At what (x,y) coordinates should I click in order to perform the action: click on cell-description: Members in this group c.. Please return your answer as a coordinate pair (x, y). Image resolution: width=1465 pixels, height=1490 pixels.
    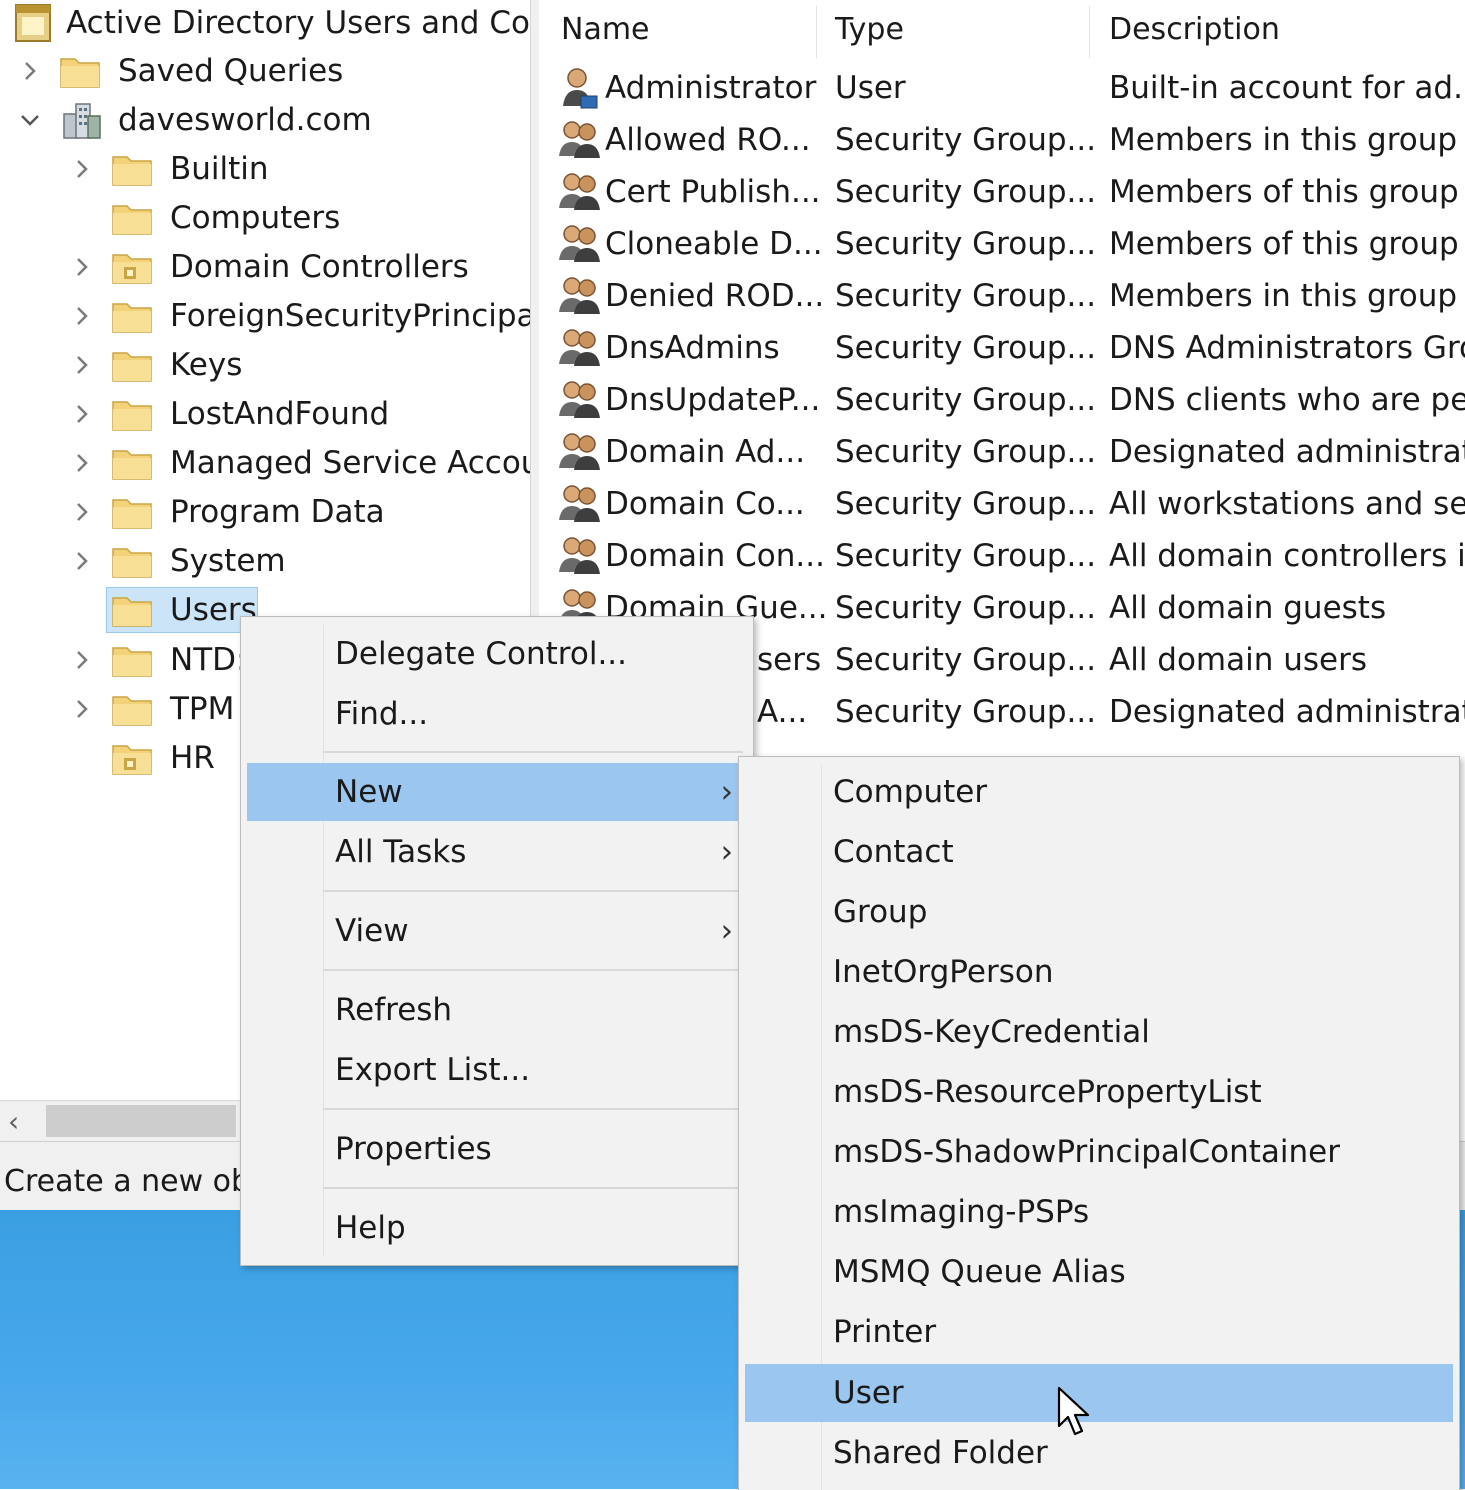
    Looking at the image, I should click on (1287, 140).